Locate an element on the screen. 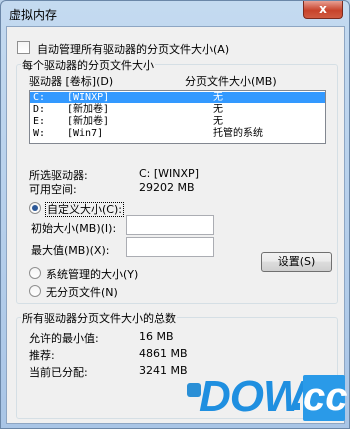 This screenshot has width=350, height=429. close-icon: x is located at coordinates (323, 9).